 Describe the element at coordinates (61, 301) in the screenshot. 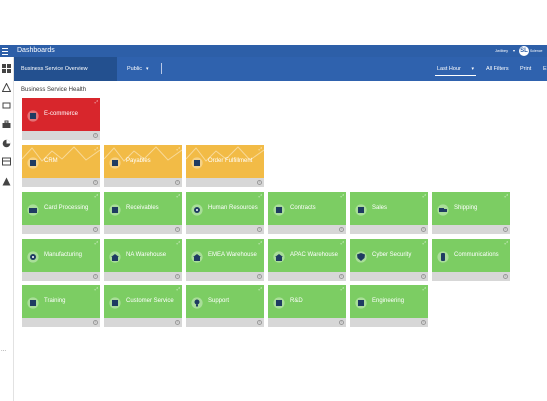

I see `tile-body: ⤢ Training` at that location.